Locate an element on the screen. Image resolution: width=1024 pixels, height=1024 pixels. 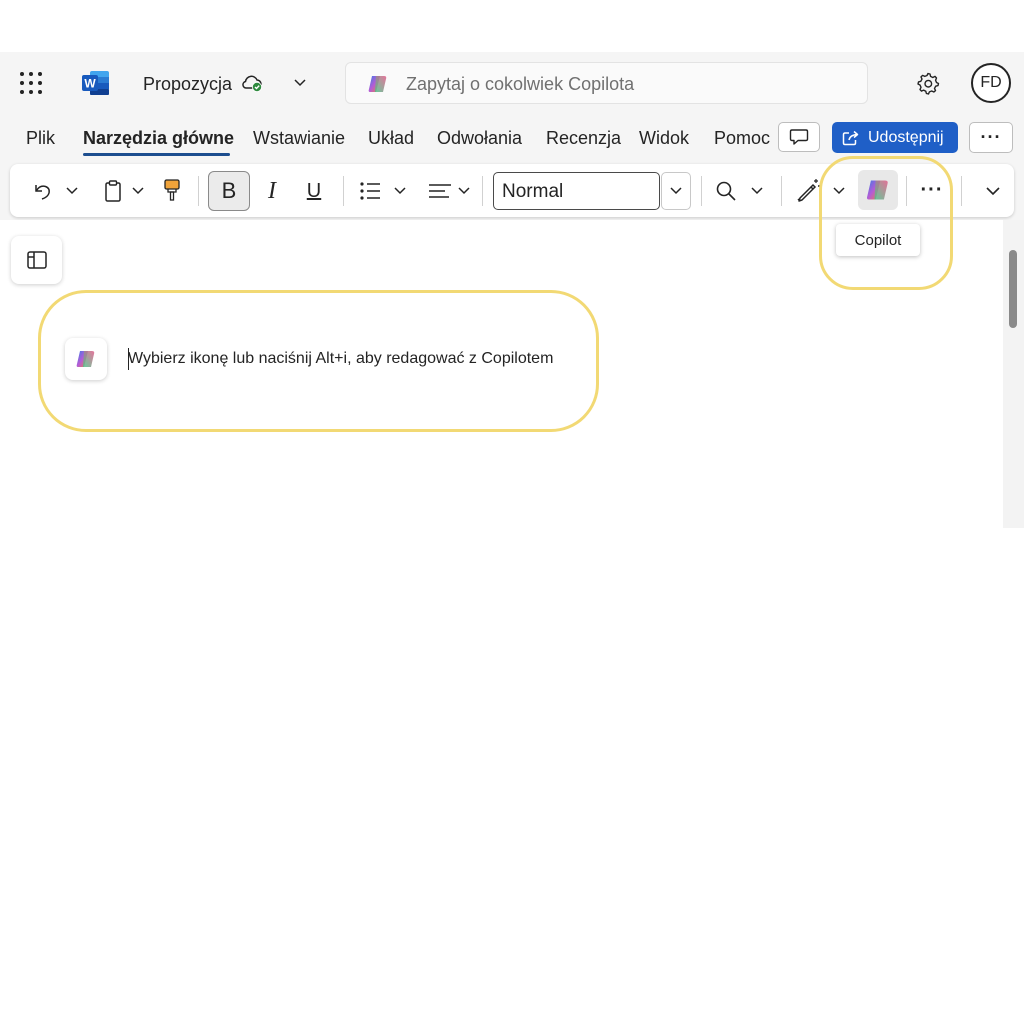
navigation-pane-icon is located at coordinates (36, 260).